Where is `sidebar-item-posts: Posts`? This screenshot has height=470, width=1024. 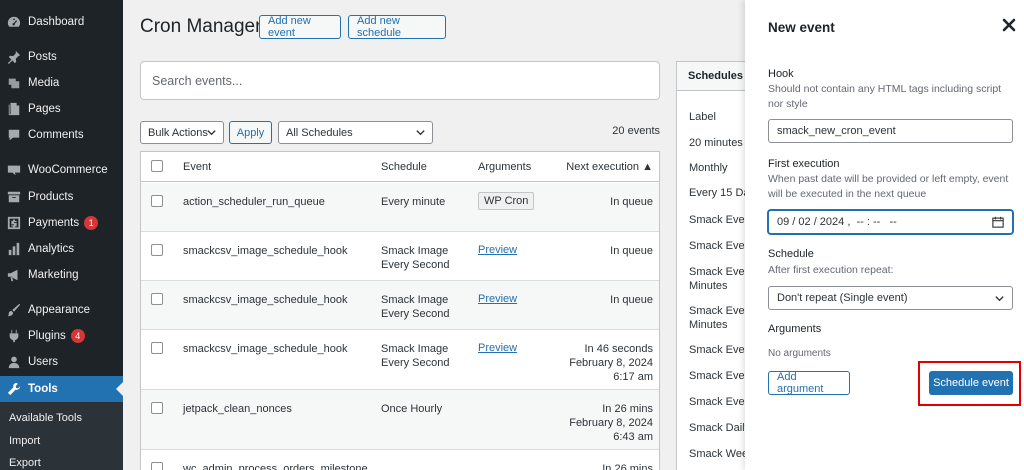 sidebar-item-posts: Posts is located at coordinates (61, 57).